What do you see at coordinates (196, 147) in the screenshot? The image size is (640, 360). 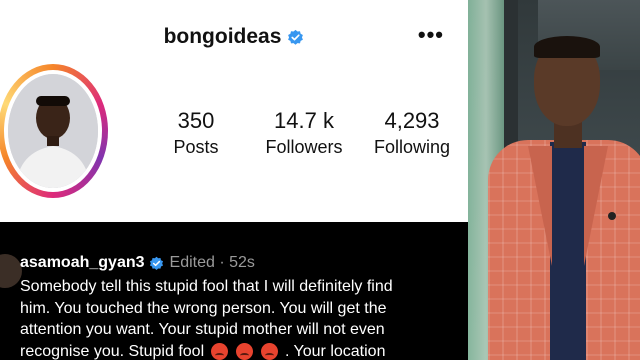 I see `stat-label: Posts` at bounding box center [196, 147].